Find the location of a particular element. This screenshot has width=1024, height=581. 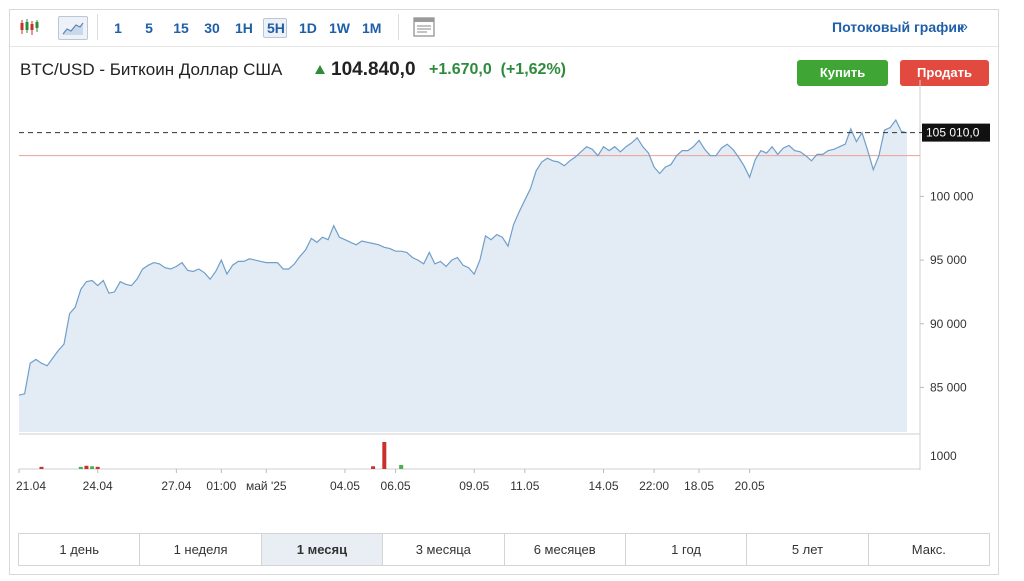

y-tick-label: 90 000 is located at coordinates (948, 324).